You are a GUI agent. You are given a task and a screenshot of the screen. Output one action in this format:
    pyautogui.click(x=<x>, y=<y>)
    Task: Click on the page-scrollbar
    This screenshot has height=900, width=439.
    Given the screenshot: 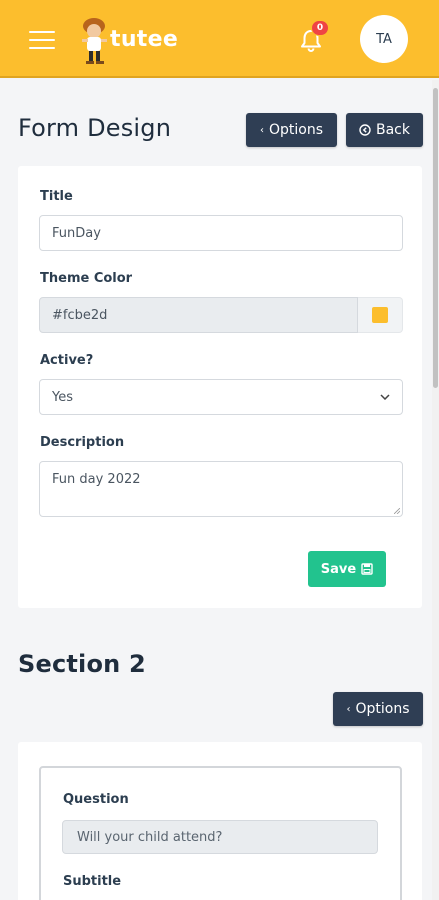 What is the action you would take?
    pyautogui.click(x=435, y=490)
    